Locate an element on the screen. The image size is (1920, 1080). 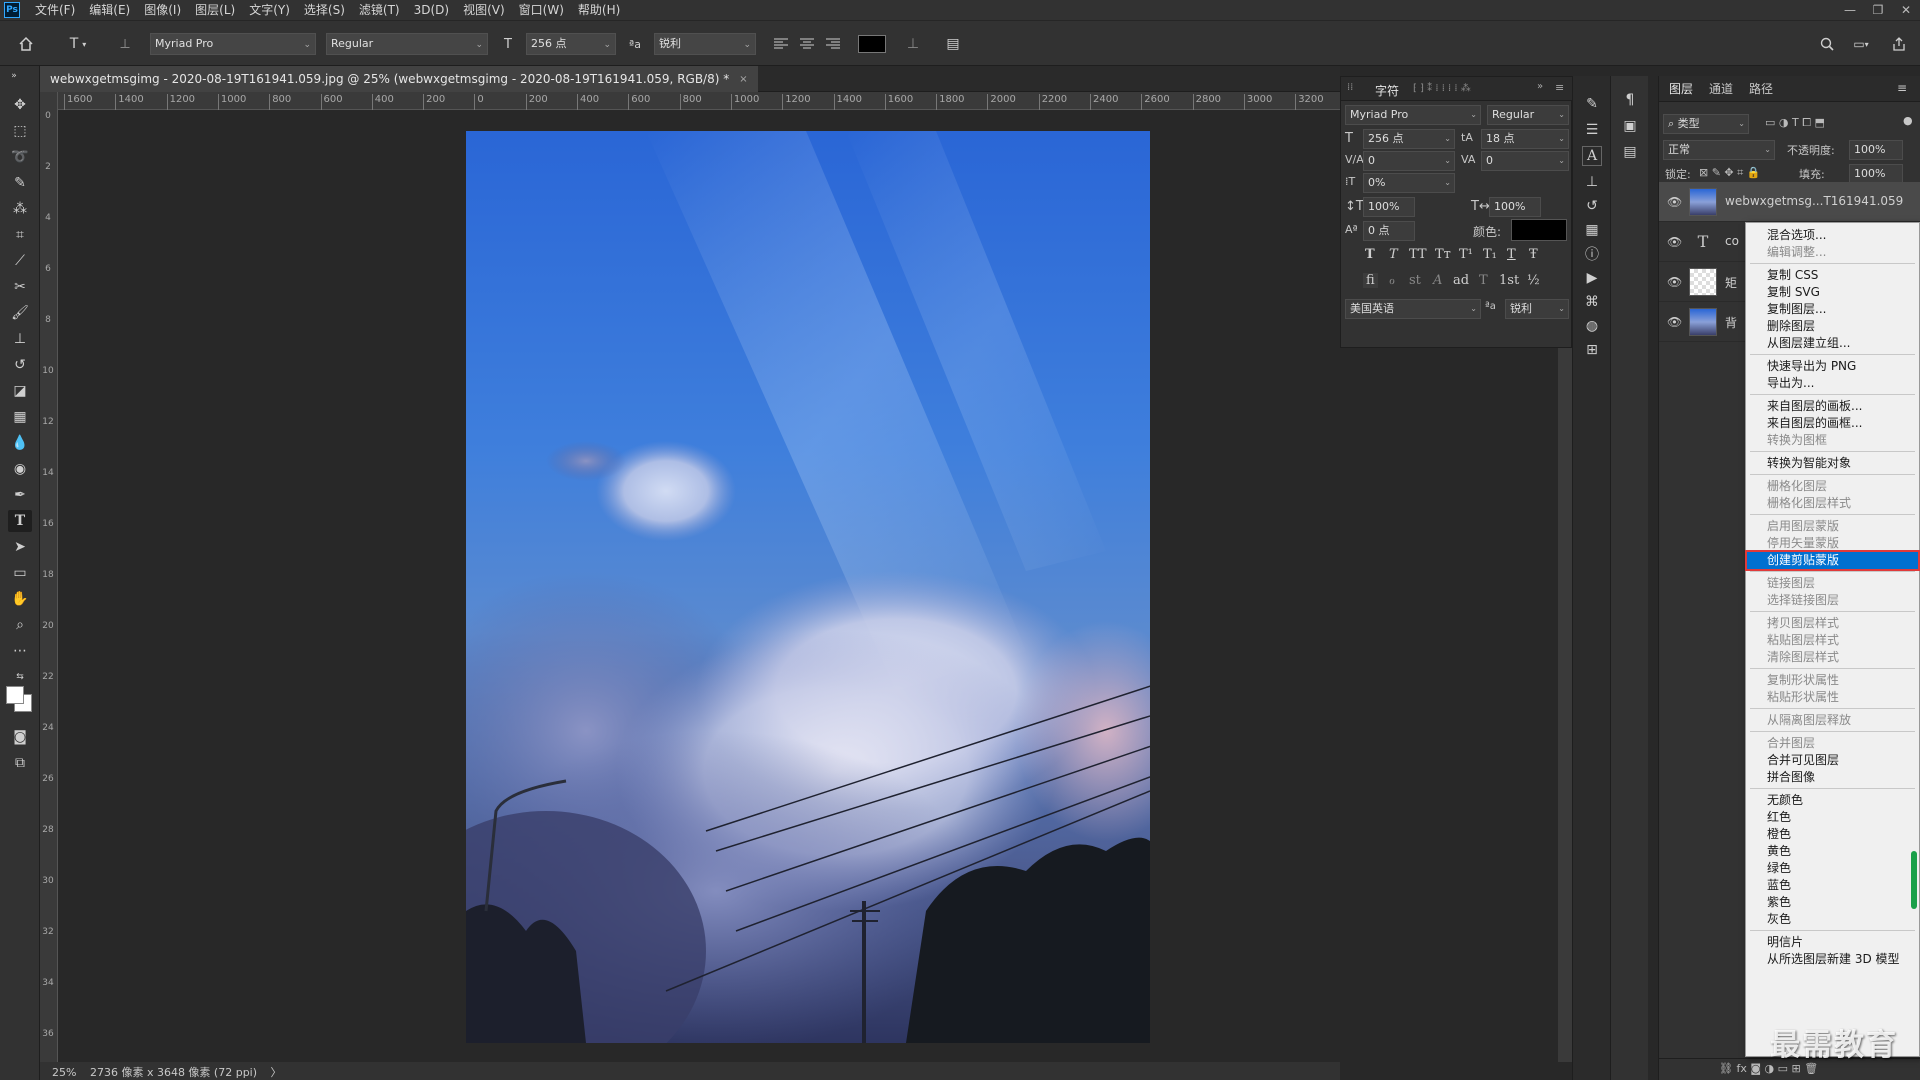
menu-item: 紫色 is located at coordinates (1832, 902).